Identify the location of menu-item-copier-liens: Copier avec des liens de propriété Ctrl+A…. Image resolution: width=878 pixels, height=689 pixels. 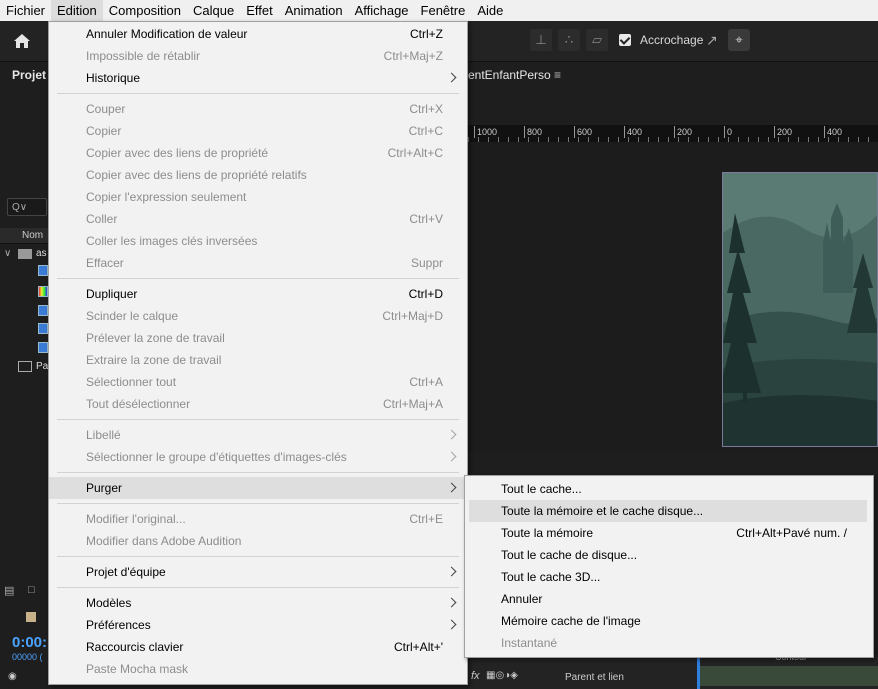
(258, 153).